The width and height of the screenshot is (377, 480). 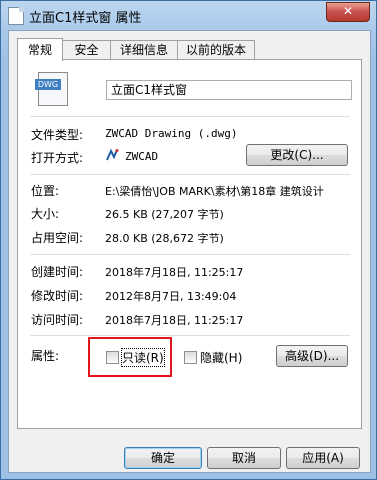 What do you see at coordinates (57, 296) in the screenshot?
I see `modified-label: 修改时间:` at bounding box center [57, 296].